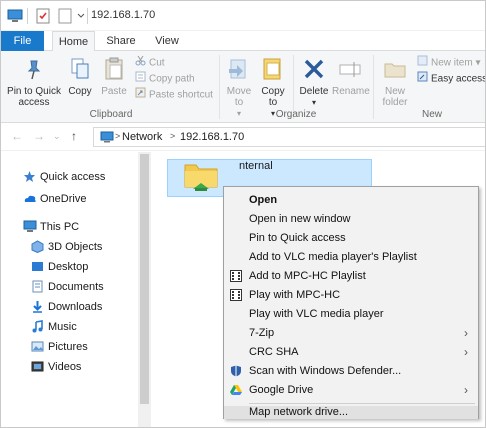 The image size is (486, 428). Describe the element at coordinates (314, 91) in the screenshot. I see `delete-label: Delete` at that location.